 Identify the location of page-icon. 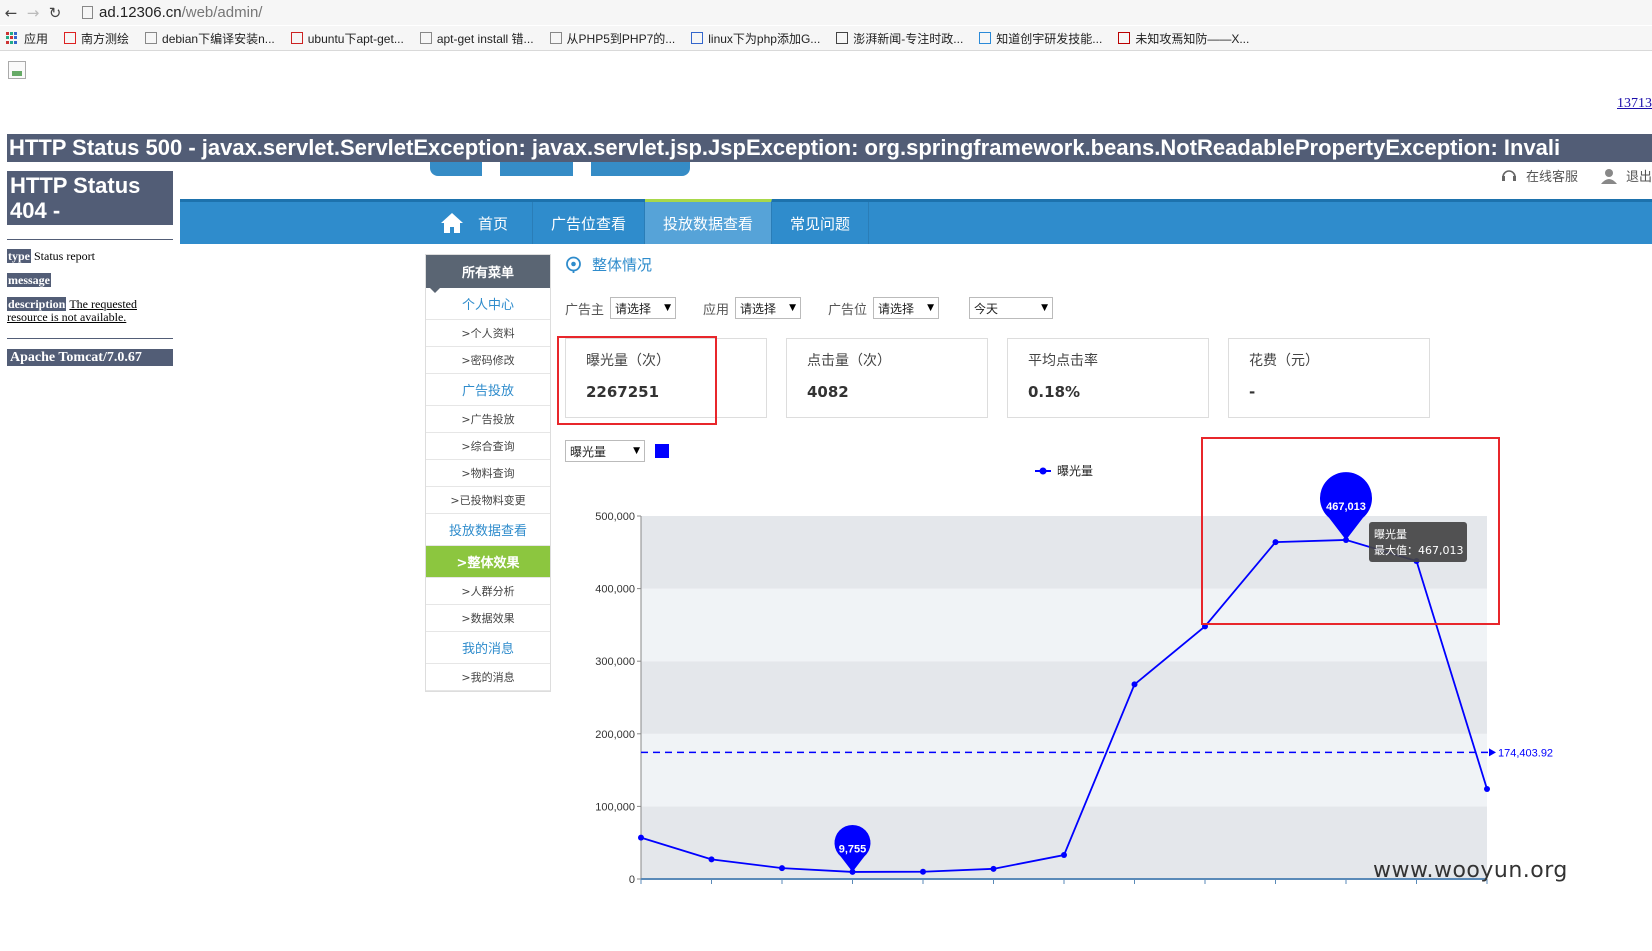
(87, 12).